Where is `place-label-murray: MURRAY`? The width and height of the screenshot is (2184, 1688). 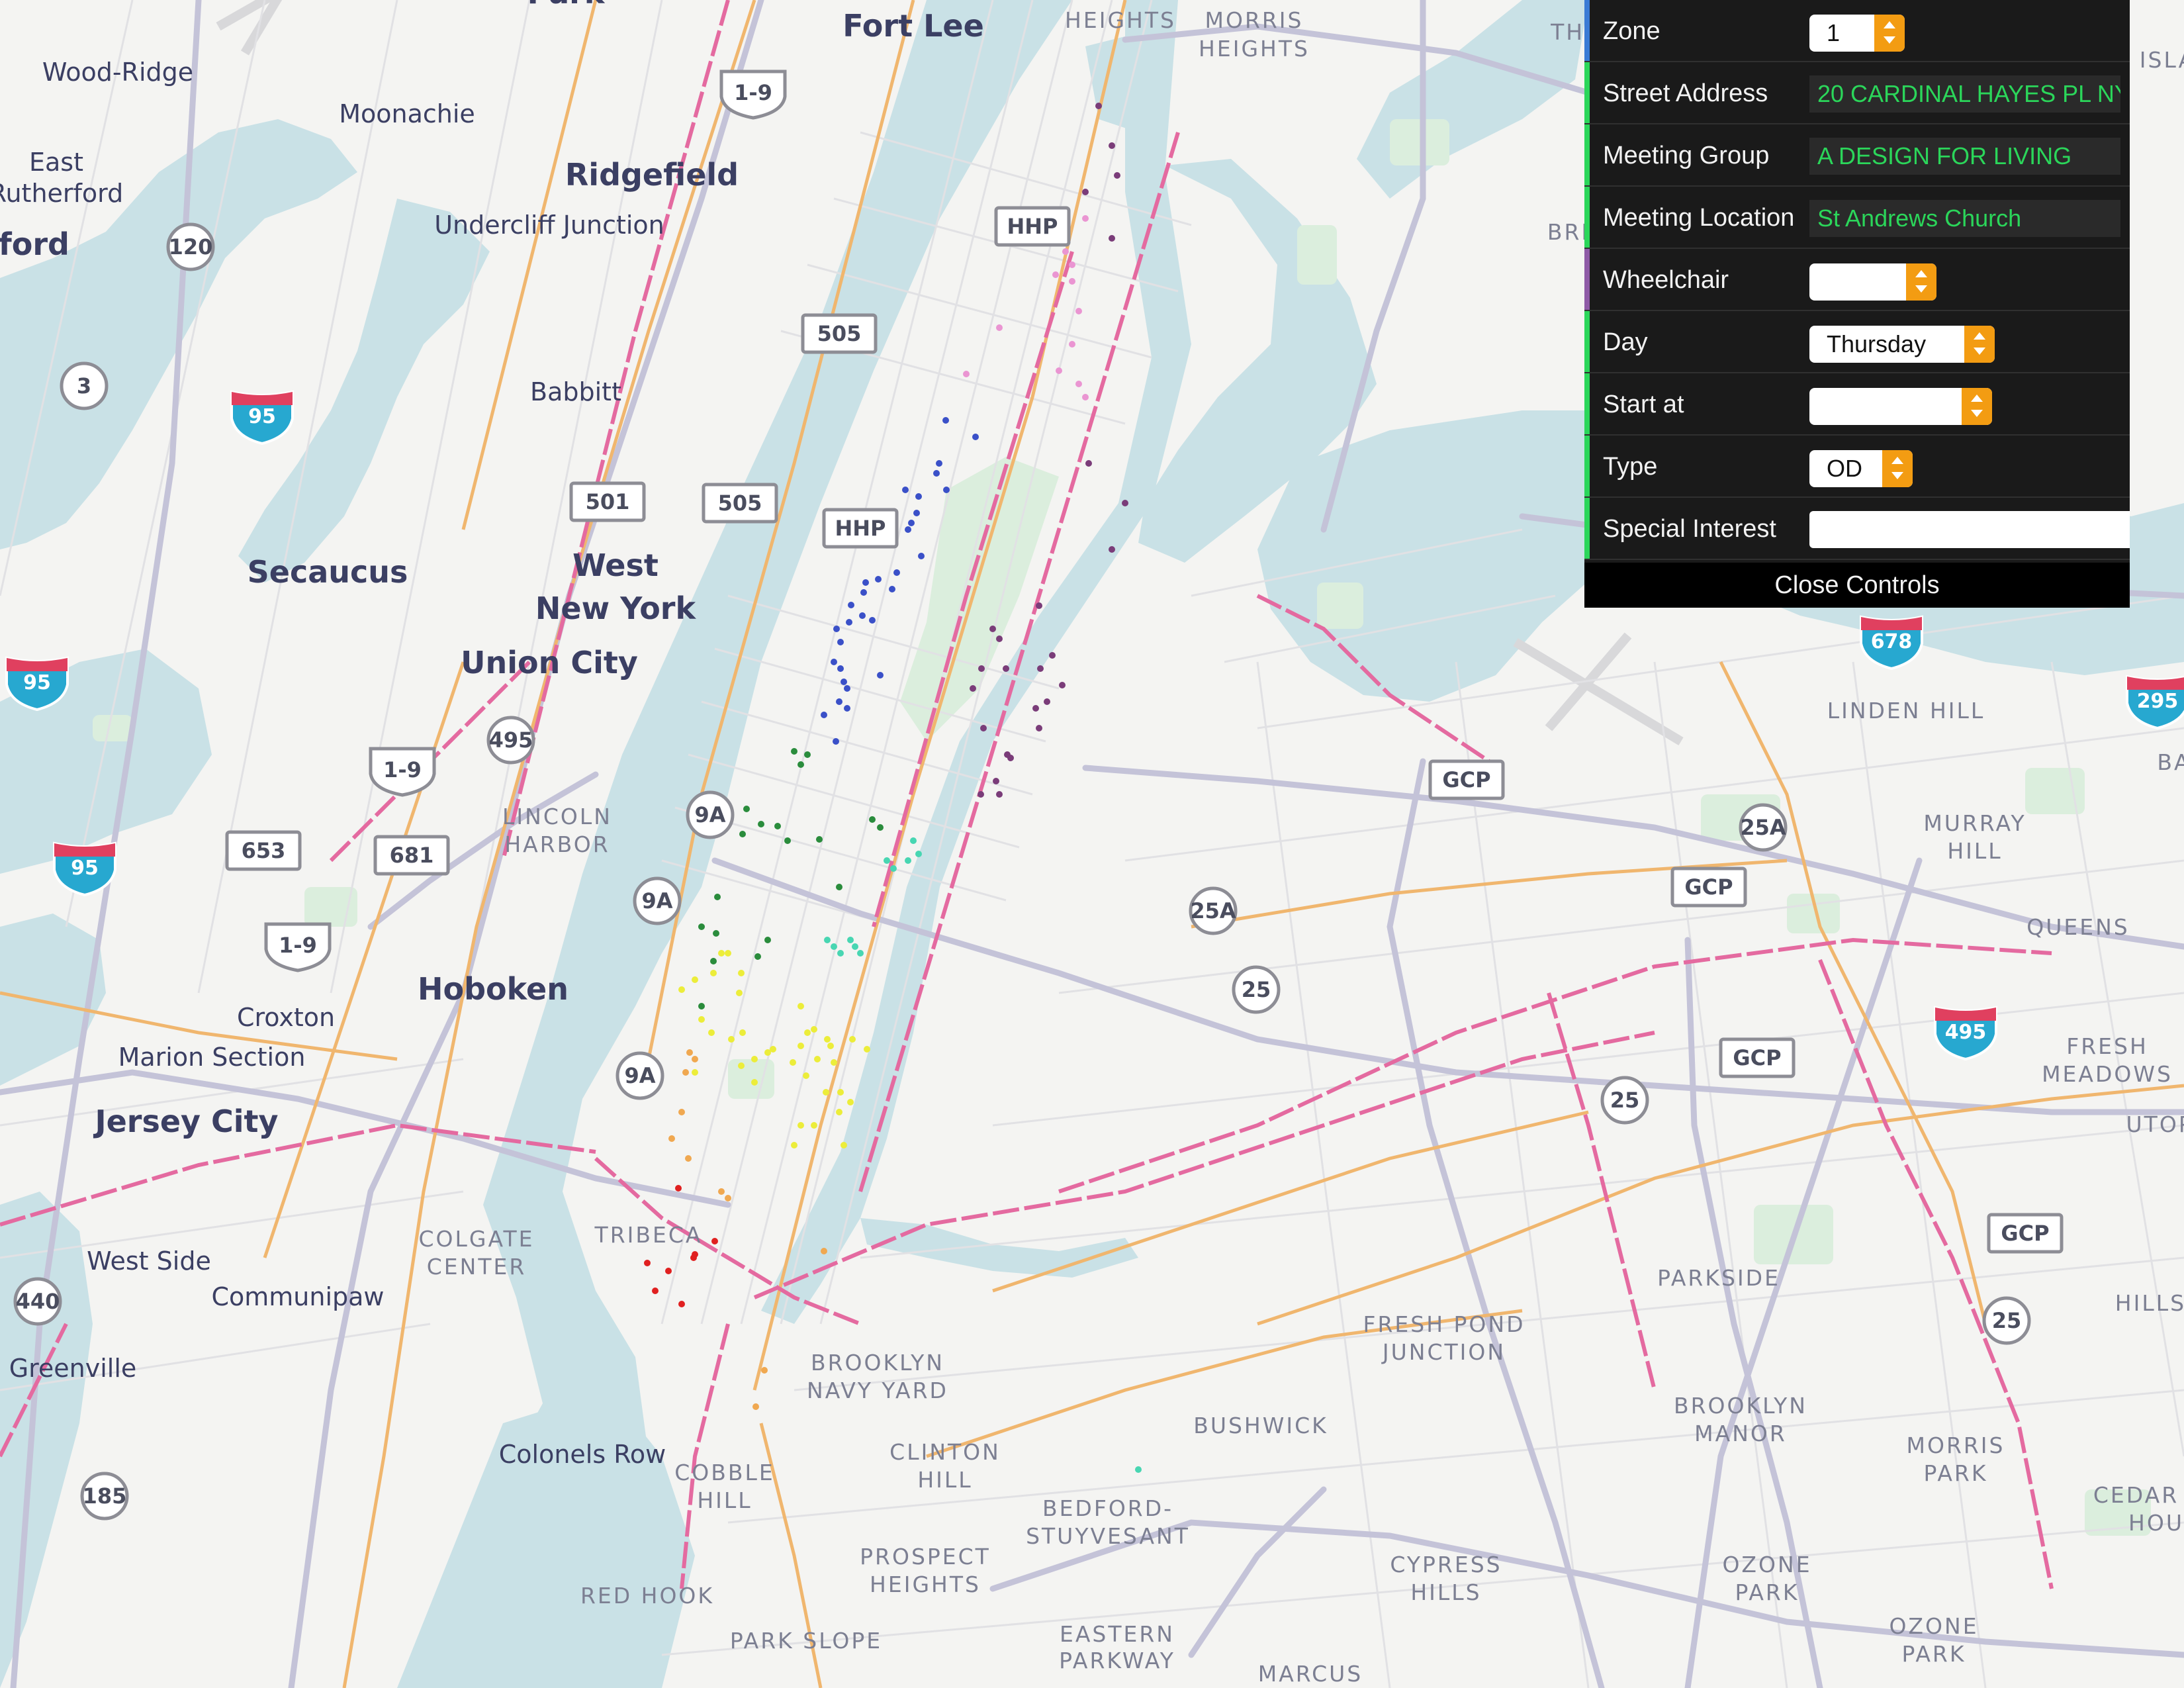 place-label-murray: MURRAY is located at coordinates (1974, 823).